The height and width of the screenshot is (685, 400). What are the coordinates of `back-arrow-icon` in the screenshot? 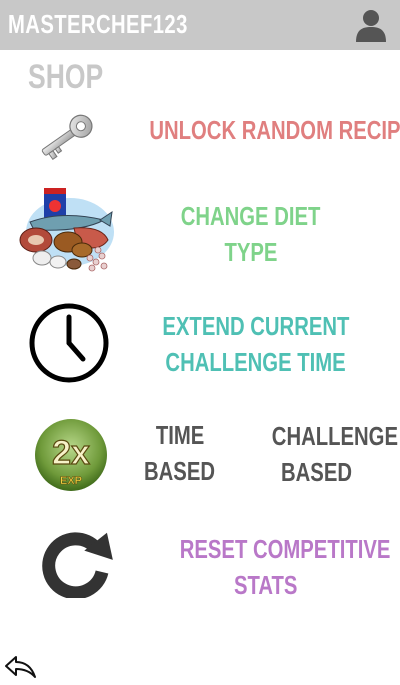 It's located at (20, 667).